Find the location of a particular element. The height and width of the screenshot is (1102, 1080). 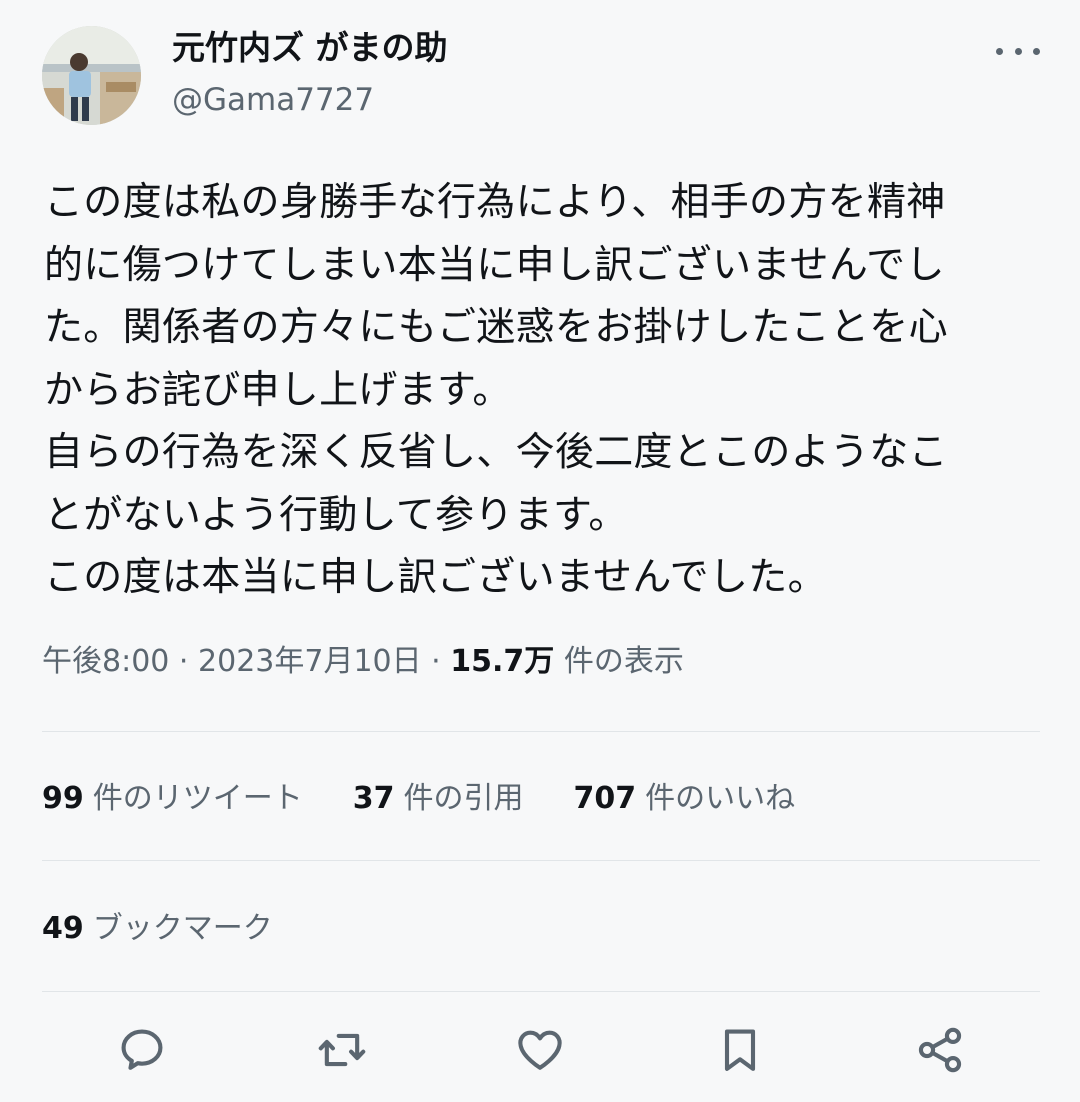

bookmarks-stat: 49 ブックマーク is located at coordinates (157, 925).